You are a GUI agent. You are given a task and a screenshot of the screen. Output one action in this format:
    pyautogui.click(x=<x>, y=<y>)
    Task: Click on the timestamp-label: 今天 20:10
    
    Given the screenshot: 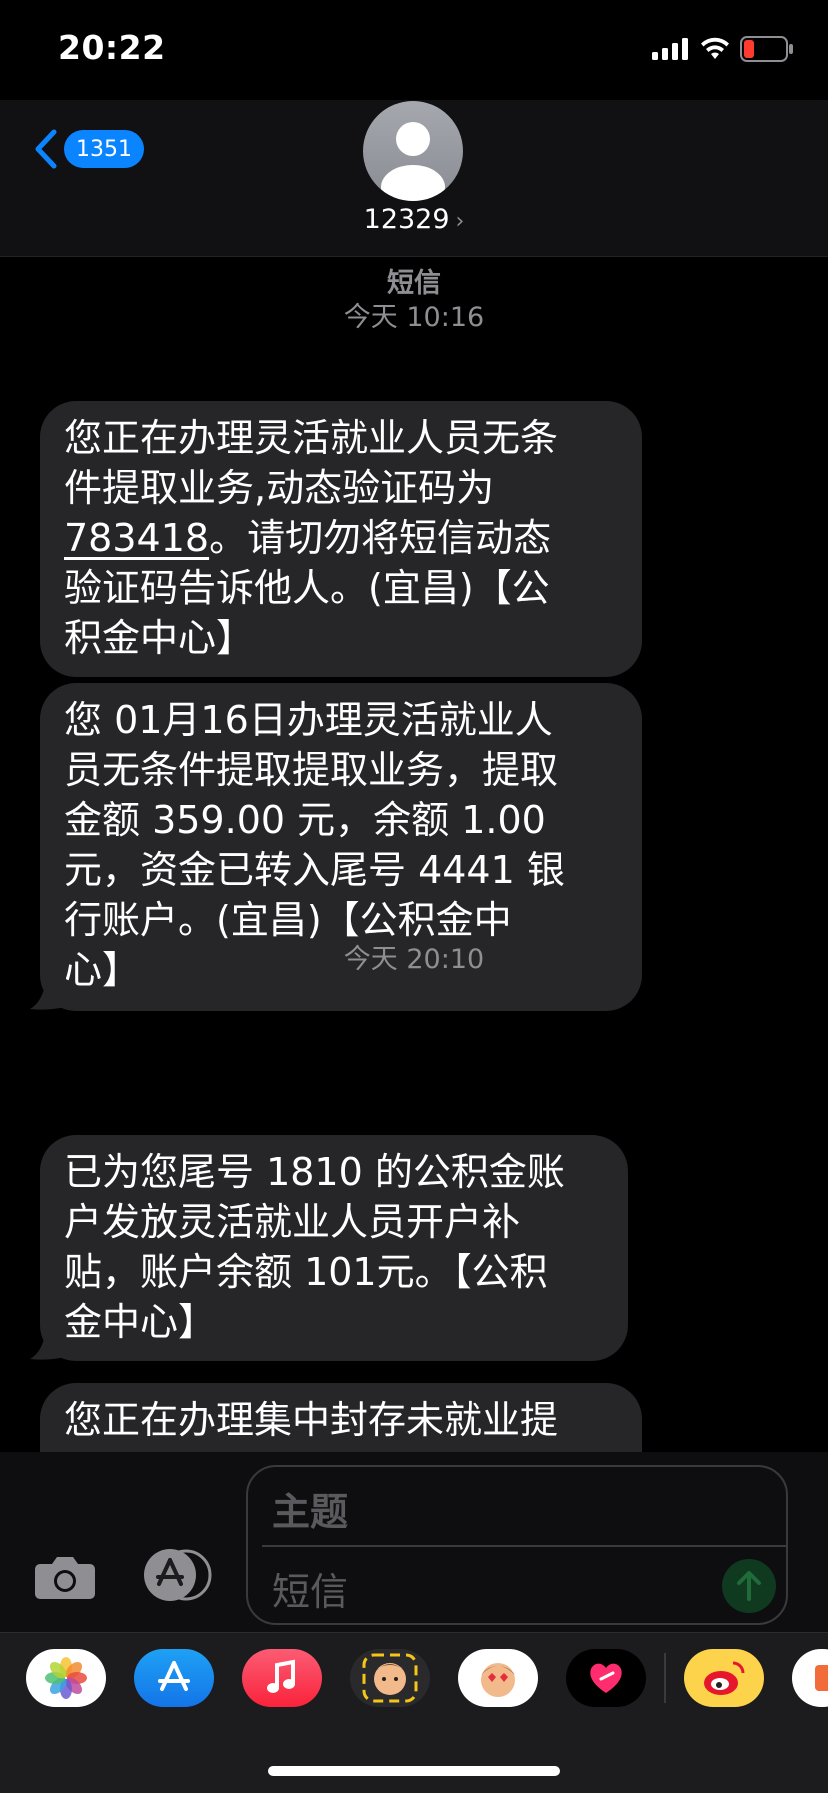 What is the action you would take?
    pyautogui.click(x=414, y=959)
    